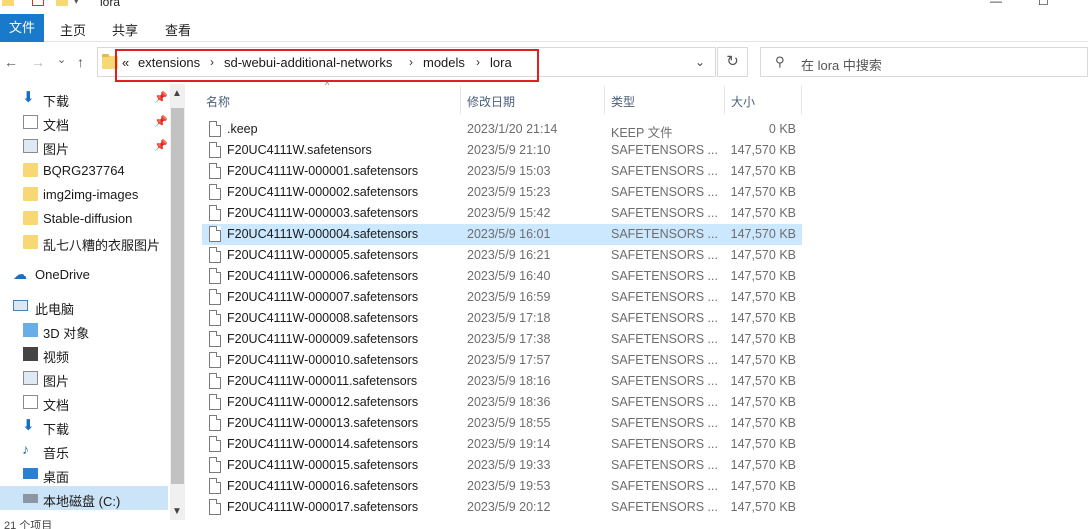 This screenshot has height=529, width=1088. Describe the element at coordinates (125, 29) in the screenshot. I see `tab-share: 共享` at that location.